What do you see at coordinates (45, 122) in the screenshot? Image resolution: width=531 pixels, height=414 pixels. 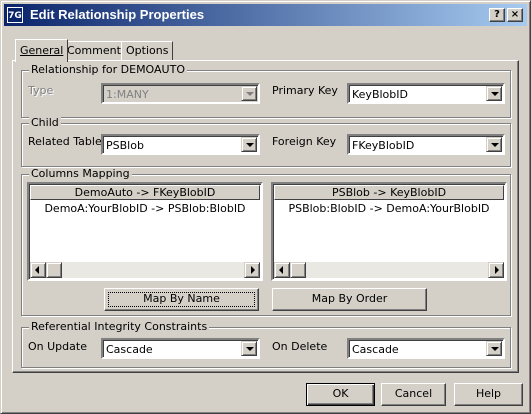 I see `child-group-label: Child` at bounding box center [45, 122].